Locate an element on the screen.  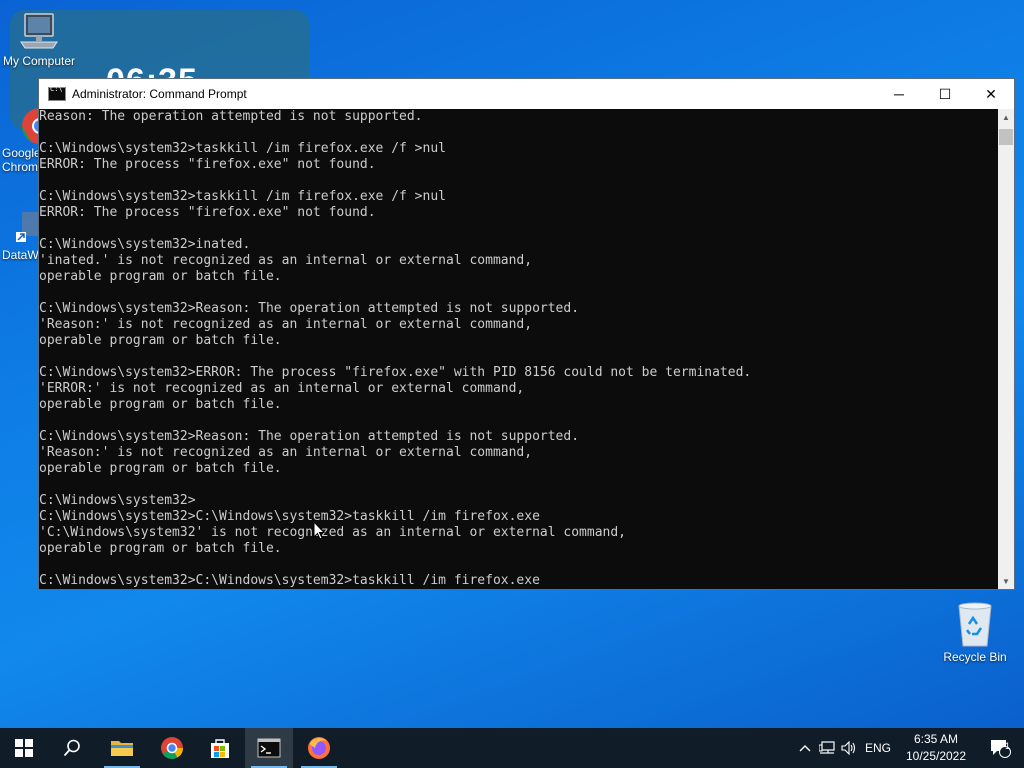
close-button: ✕ is located at coordinates (991, 94).